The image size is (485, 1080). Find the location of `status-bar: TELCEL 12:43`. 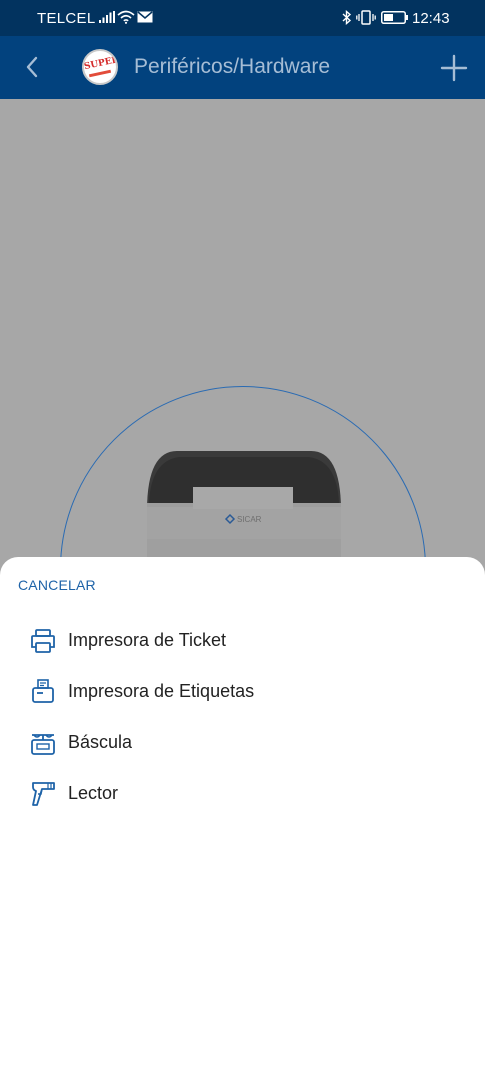

status-bar: TELCEL 12:43 is located at coordinates (242, 18).